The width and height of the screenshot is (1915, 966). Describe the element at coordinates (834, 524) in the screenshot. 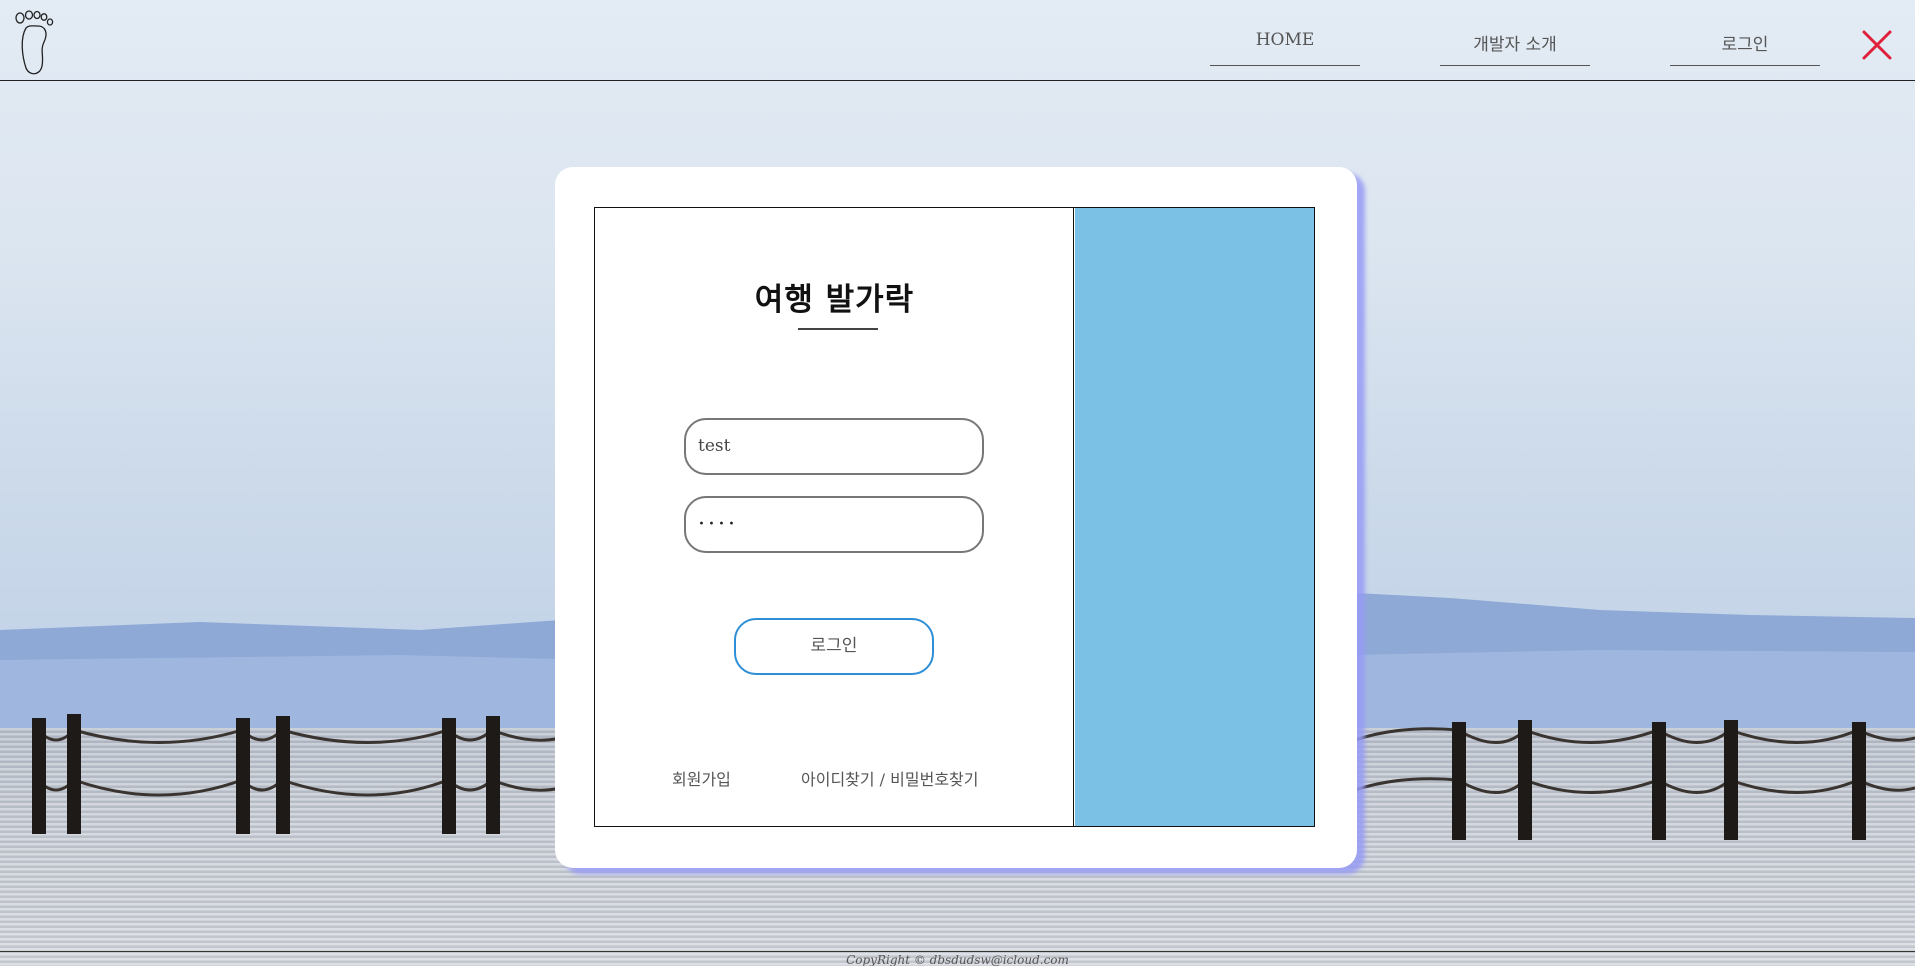

I see `password-input: ····` at that location.